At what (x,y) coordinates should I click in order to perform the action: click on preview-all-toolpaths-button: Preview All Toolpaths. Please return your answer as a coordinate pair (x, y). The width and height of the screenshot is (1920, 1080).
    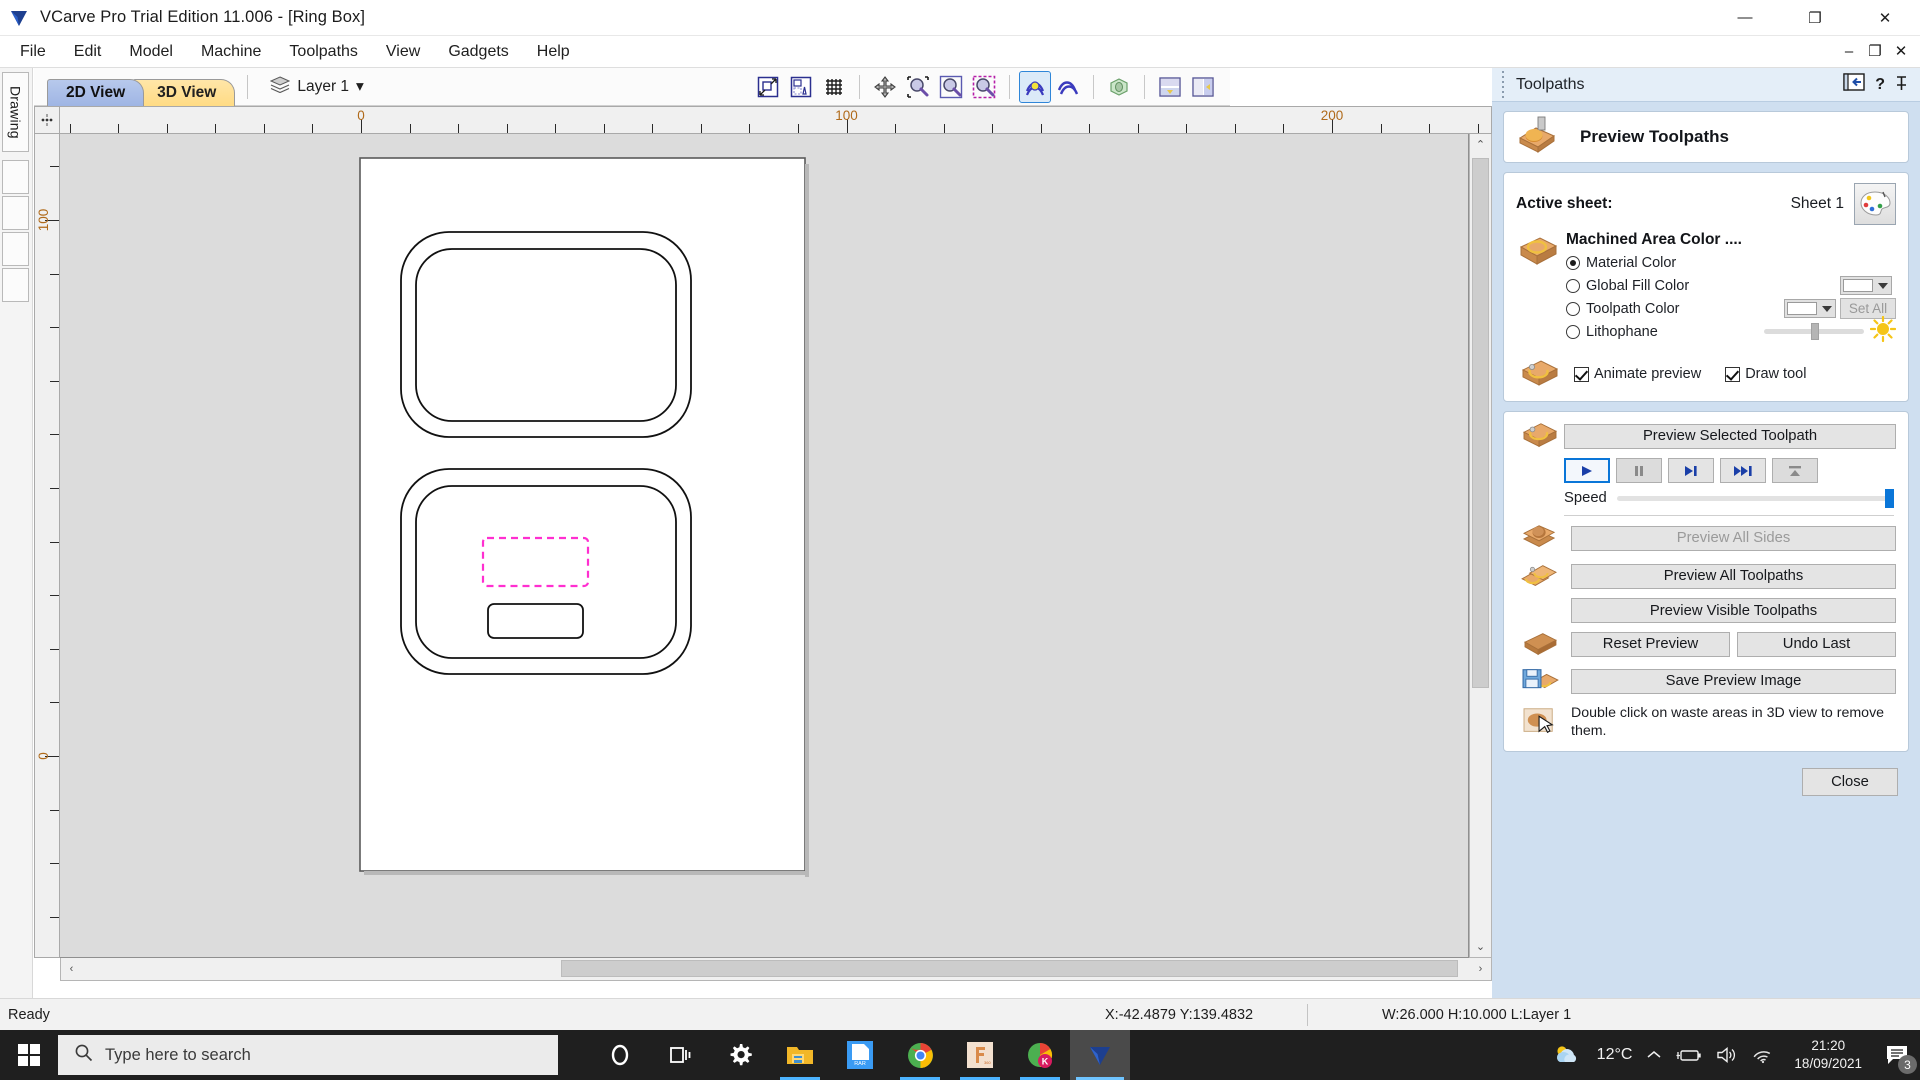
    Looking at the image, I should click on (1733, 576).